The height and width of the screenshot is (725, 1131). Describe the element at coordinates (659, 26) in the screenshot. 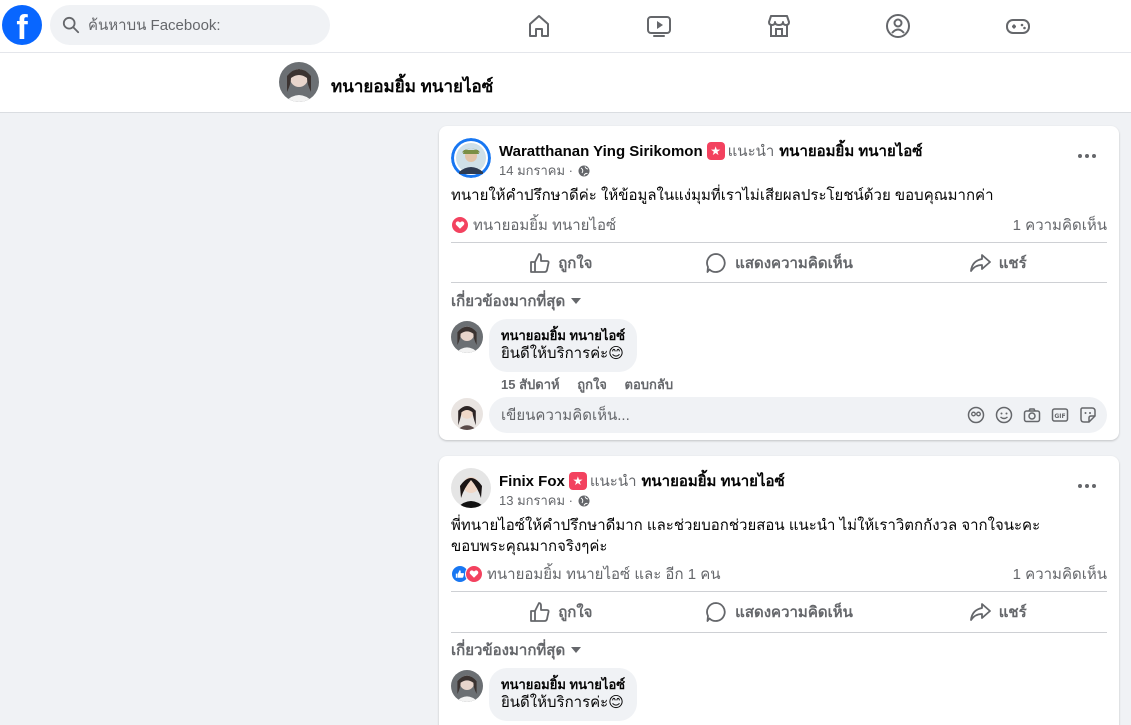

I see `video-icon` at that location.